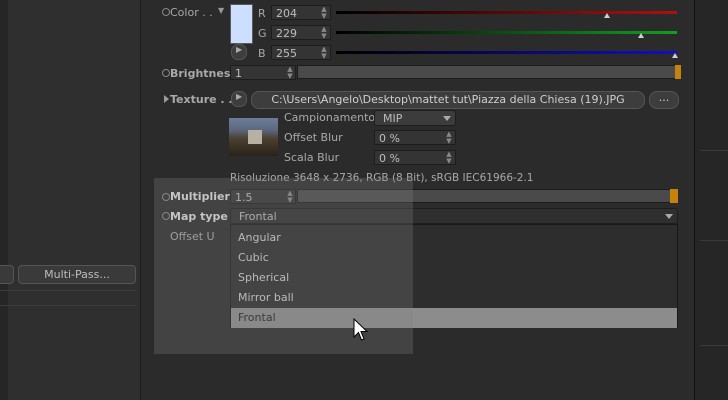  What do you see at coordinates (166, 99) in the screenshot?
I see `texture-expand-icon` at bounding box center [166, 99].